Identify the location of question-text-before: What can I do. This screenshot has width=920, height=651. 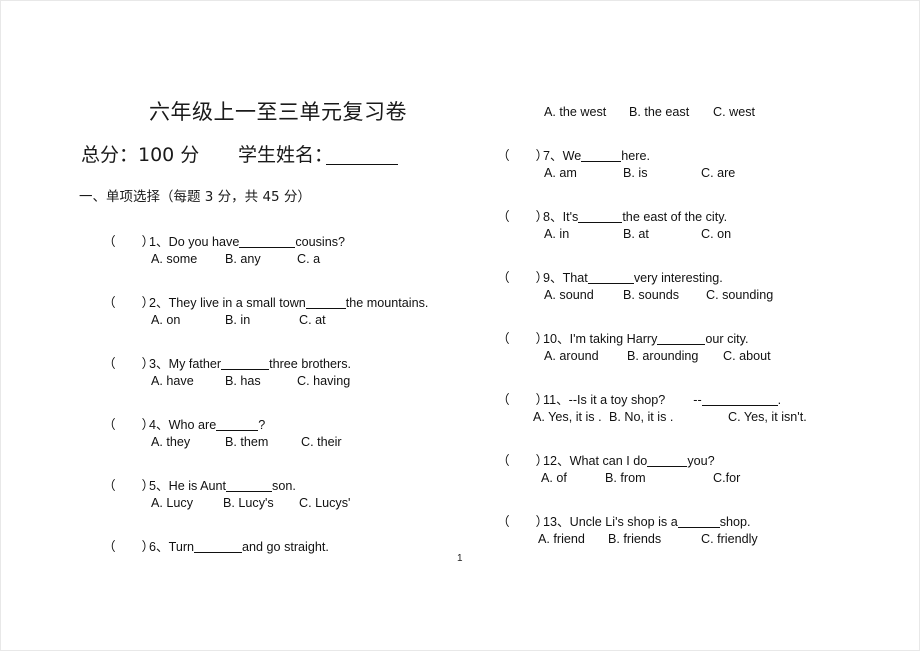
(608, 460).